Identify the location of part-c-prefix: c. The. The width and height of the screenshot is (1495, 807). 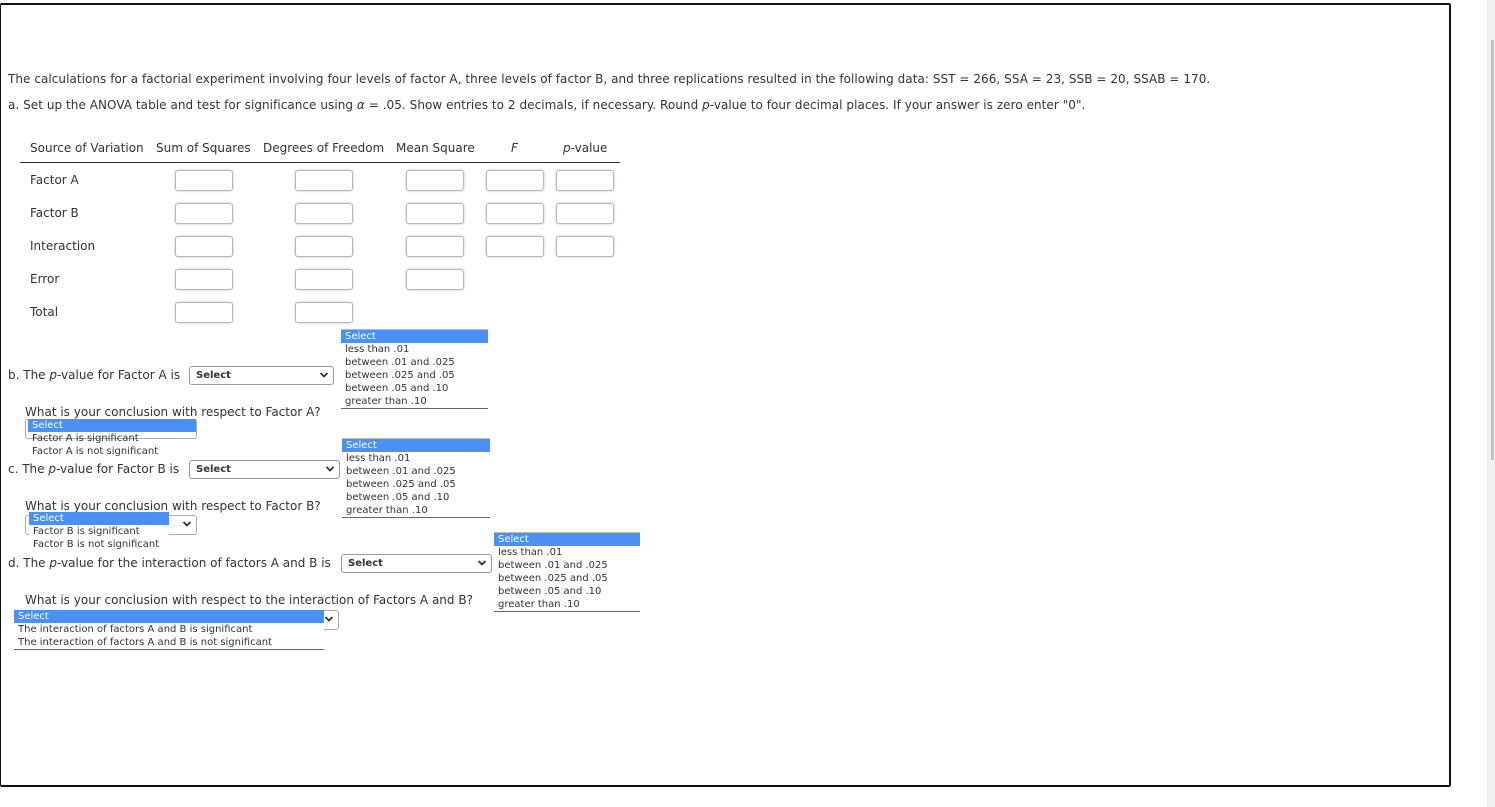
(28, 469).